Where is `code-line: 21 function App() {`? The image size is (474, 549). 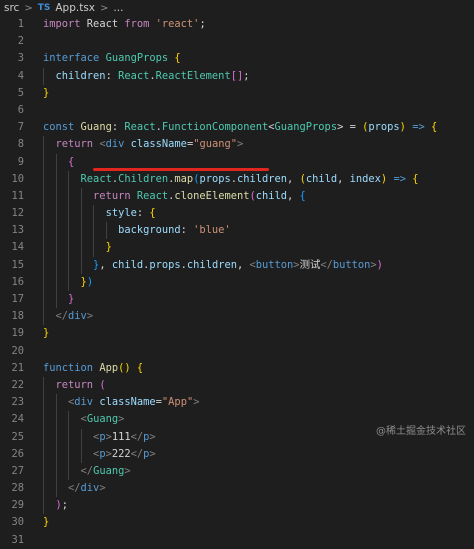 code-line: 21 function App() { is located at coordinates (237, 368).